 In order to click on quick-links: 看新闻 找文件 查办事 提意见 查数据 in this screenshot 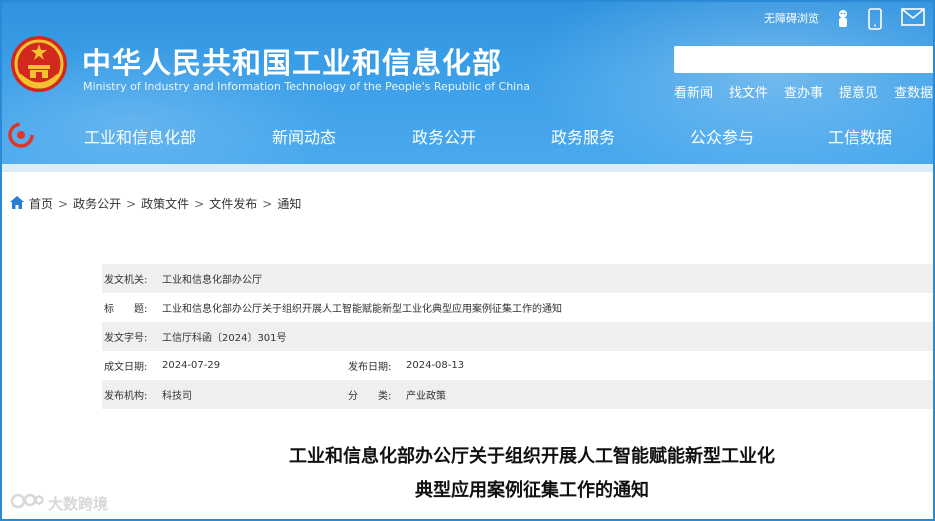, I will do `click(803, 91)`.